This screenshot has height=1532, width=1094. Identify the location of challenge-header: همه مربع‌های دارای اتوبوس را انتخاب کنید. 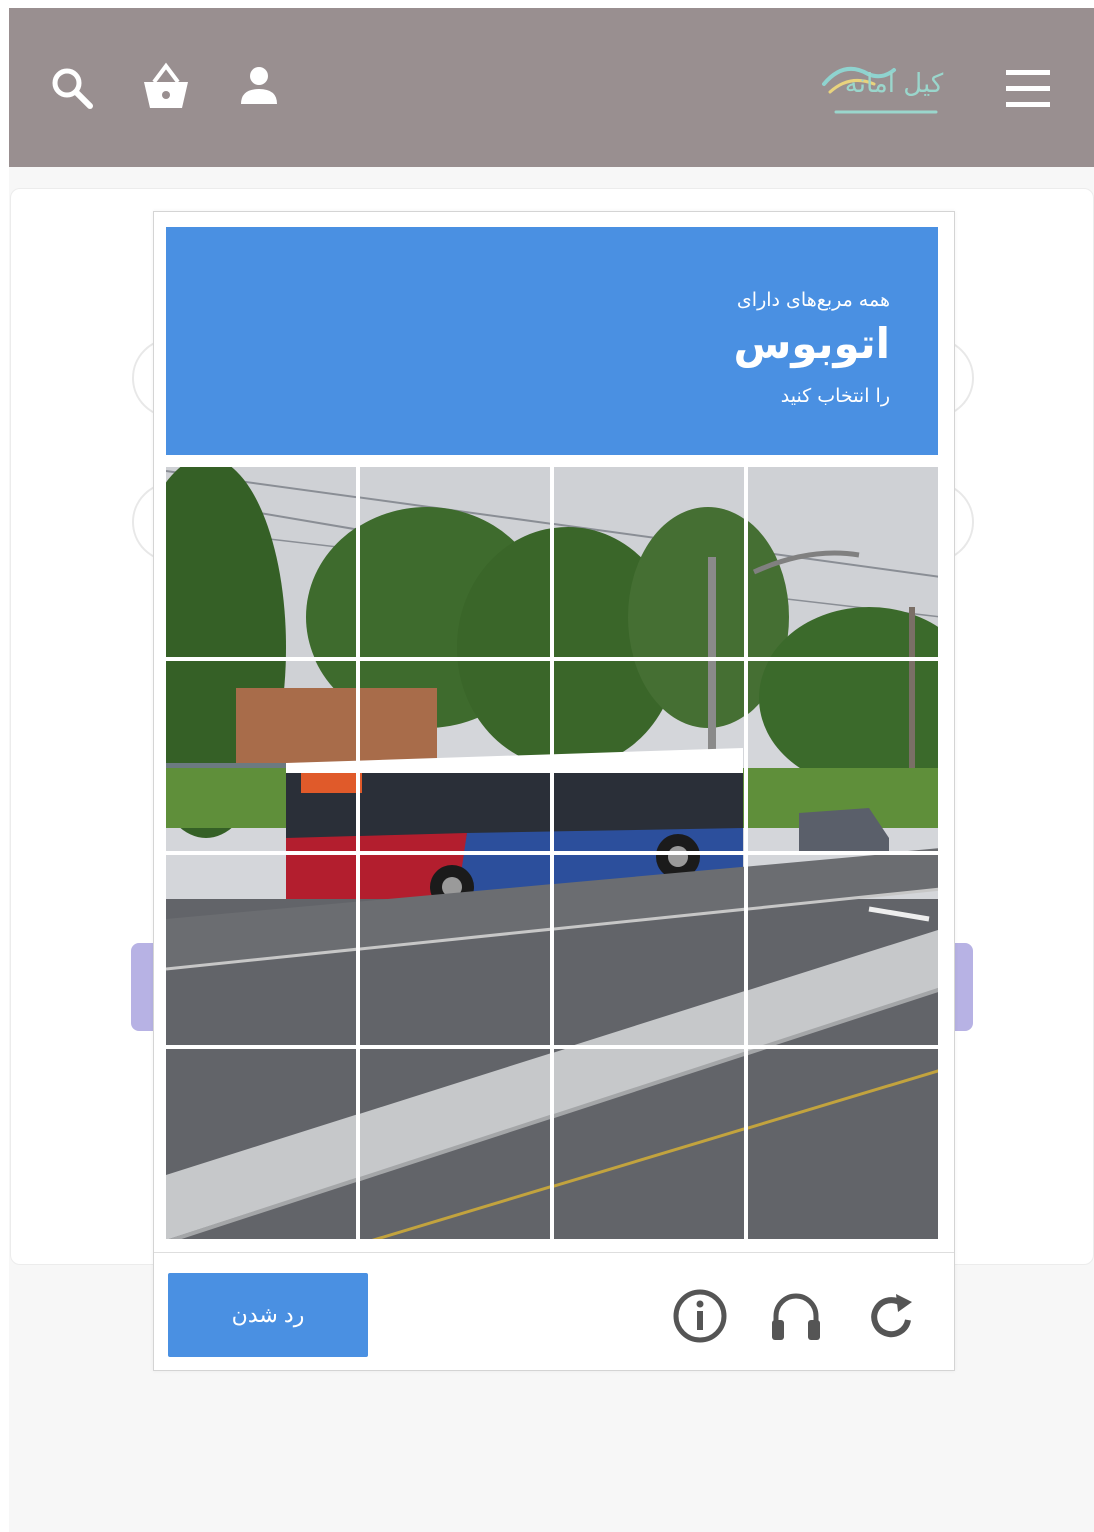
(552, 341).